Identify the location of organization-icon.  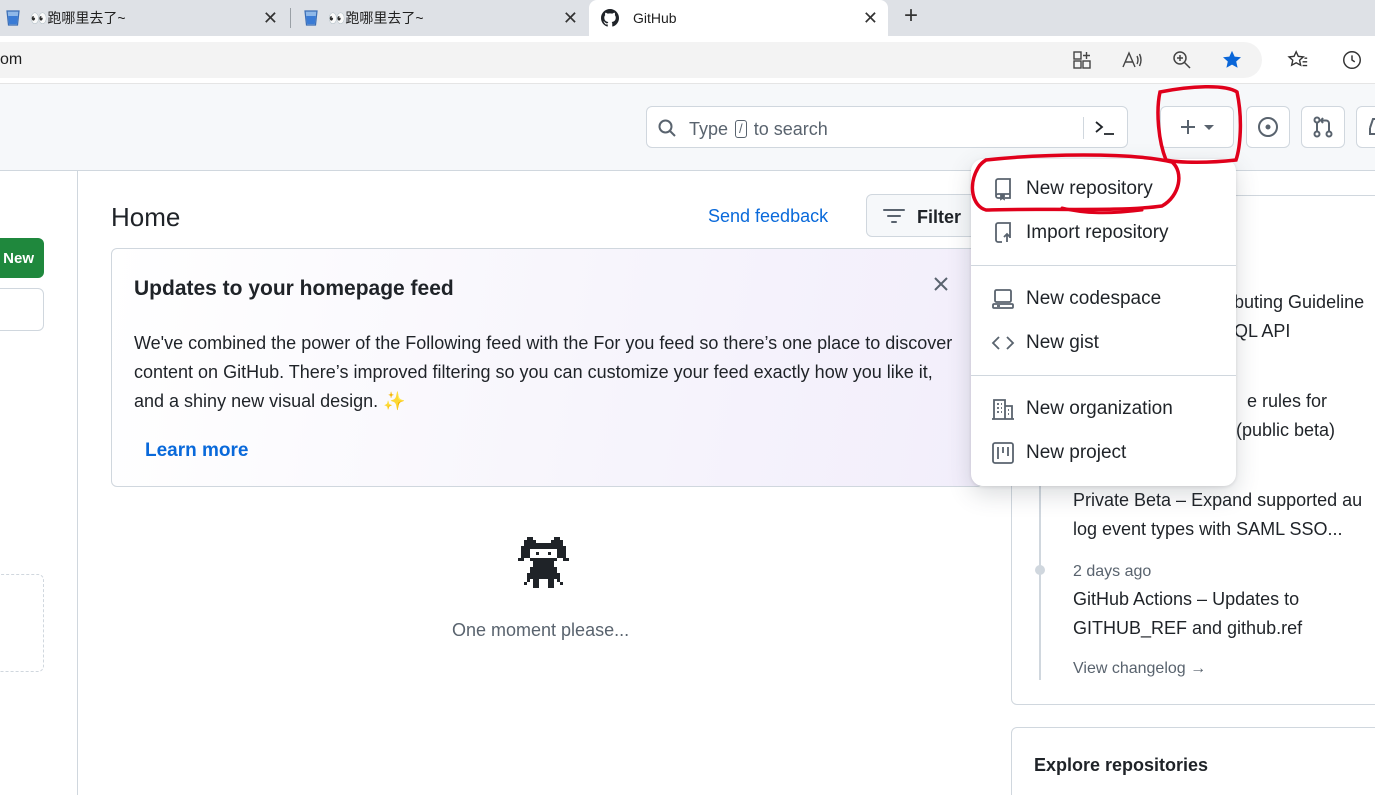
(1003, 409).